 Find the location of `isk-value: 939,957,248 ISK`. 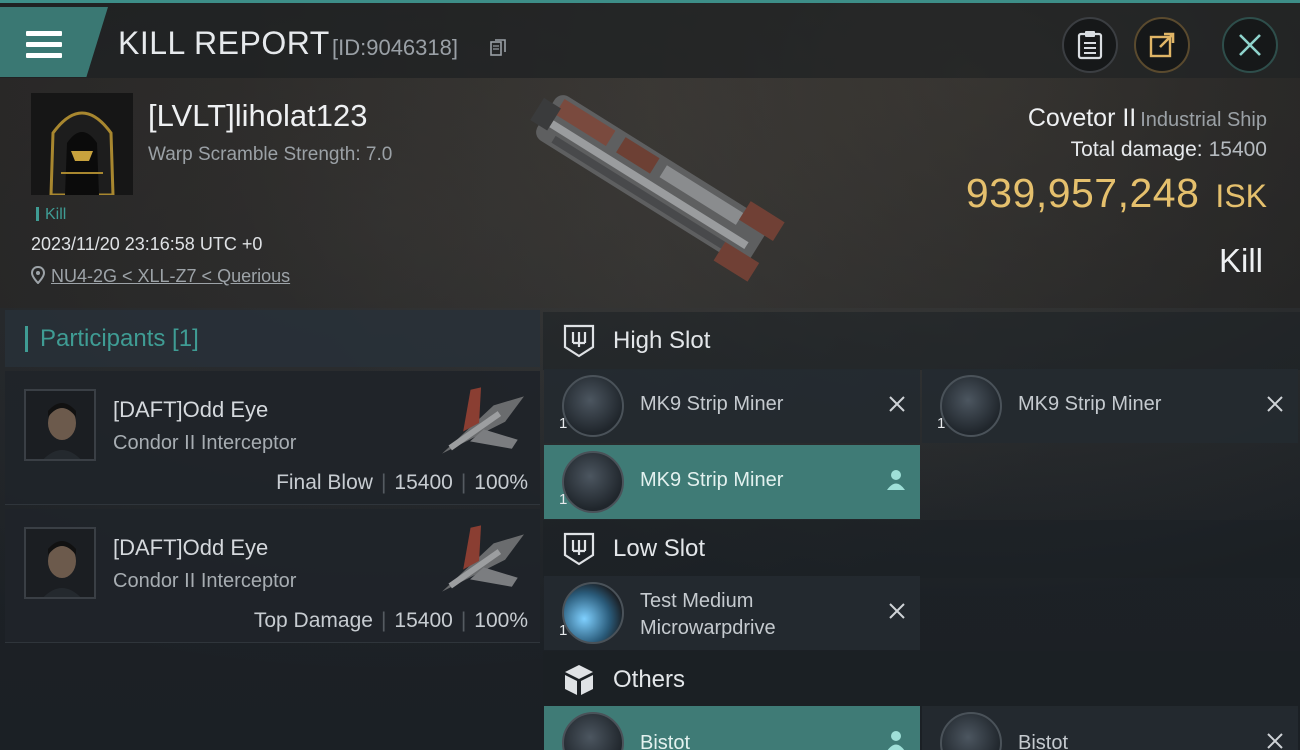

isk-value: 939,957,248 ISK is located at coordinates (1116, 193).